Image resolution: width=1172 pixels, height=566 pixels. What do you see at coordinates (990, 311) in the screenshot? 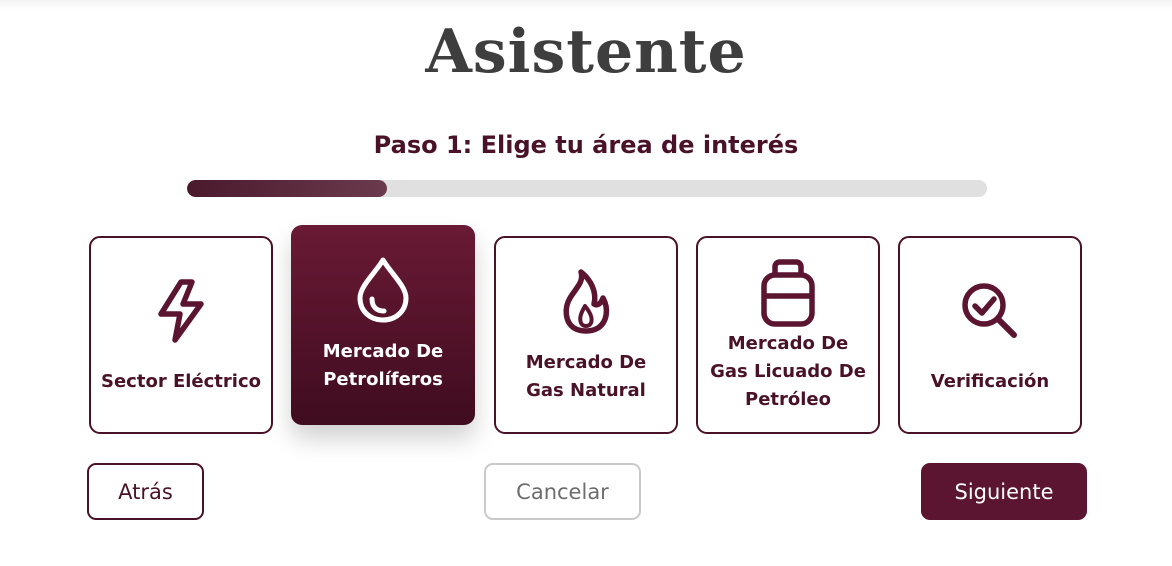
I see `magnifier-check-icon` at bounding box center [990, 311].